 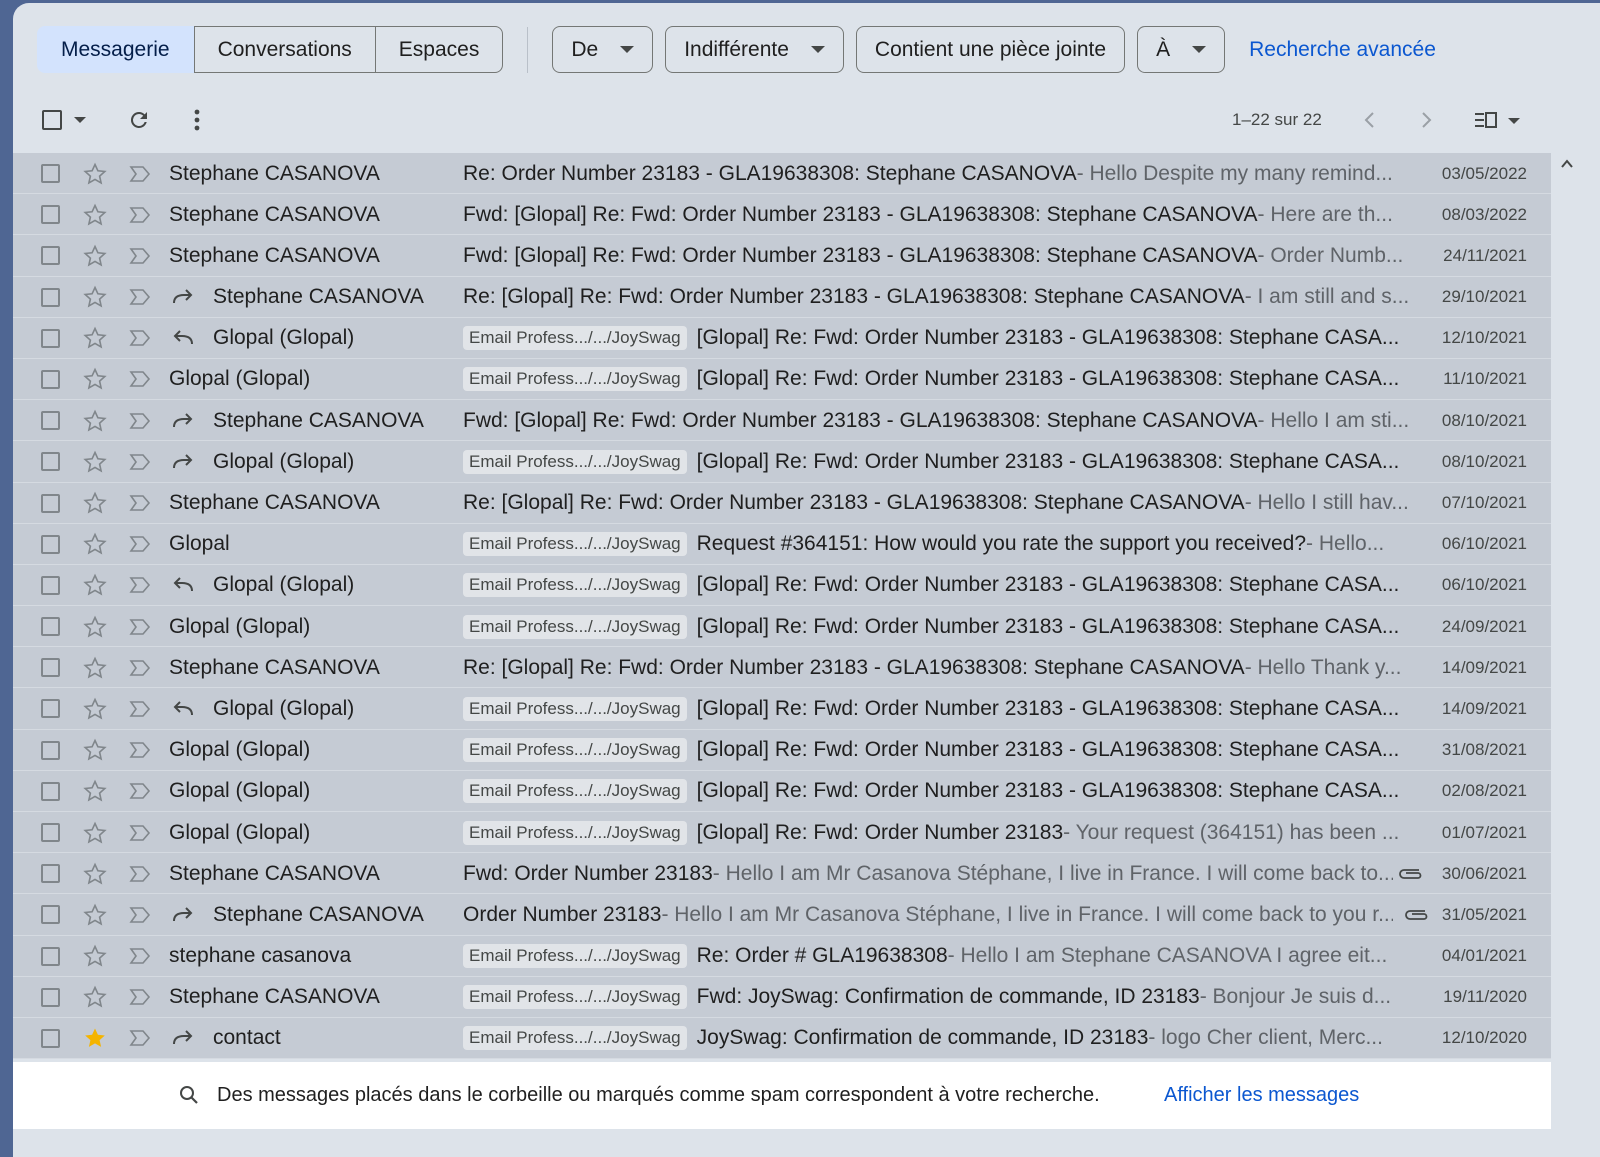 What do you see at coordinates (95, 1038) in the screenshot?
I see `star-filled-icon` at bounding box center [95, 1038].